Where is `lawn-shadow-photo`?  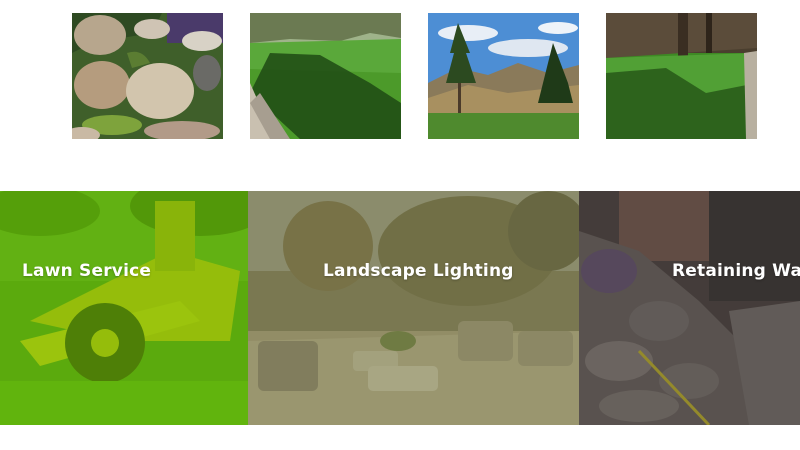
lawn-shadow-photo is located at coordinates (325, 76).